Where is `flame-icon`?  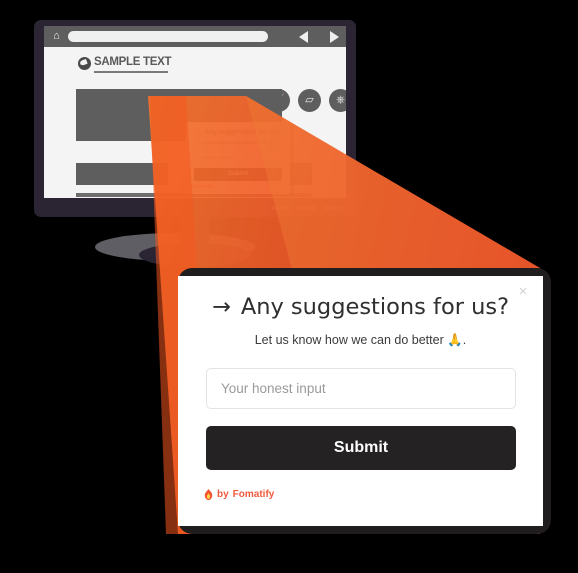 flame-icon is located at coordinates (208, 494).